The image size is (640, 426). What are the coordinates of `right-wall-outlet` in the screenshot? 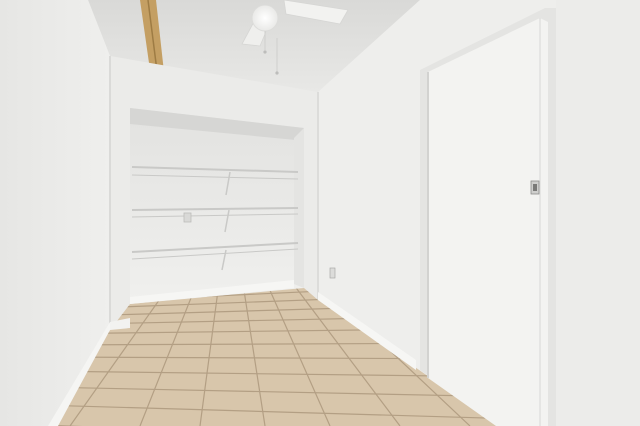 It's located at (332, 273).